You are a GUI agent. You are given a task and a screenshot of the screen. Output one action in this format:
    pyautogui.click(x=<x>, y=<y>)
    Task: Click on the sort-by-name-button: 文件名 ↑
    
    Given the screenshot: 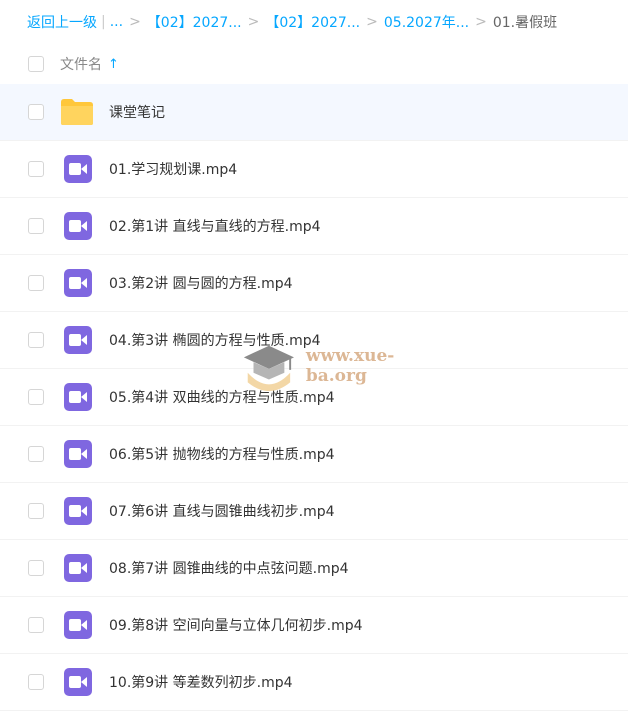 What is the action you would take?
    pyautogui.click(x=89, y=64)
    